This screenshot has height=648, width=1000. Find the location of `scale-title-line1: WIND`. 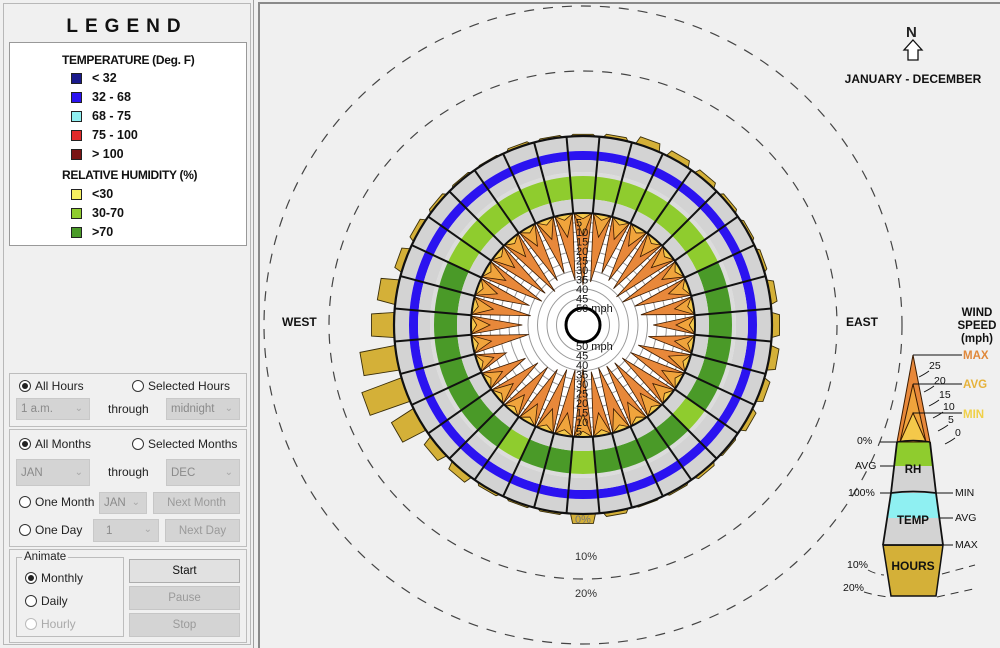

scale-title-line1: WIND is located at coordinates (977, 313).